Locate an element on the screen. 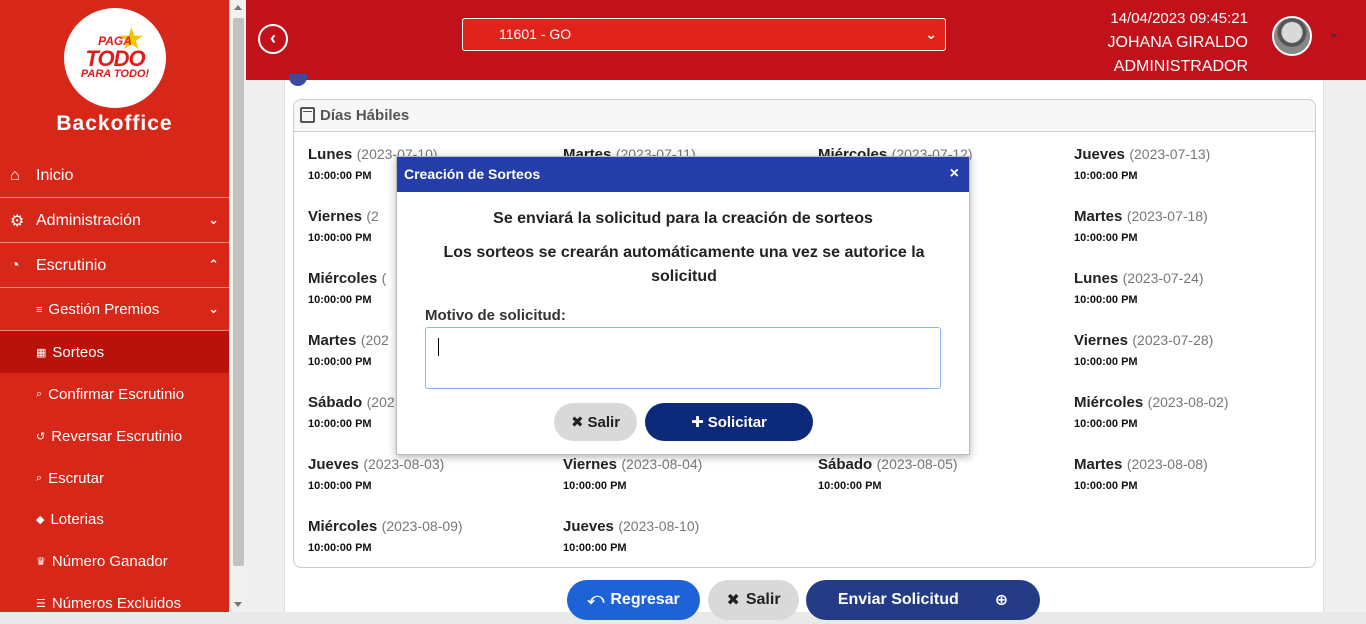  scrollbar-thumb is located at coordinates (238, 292).